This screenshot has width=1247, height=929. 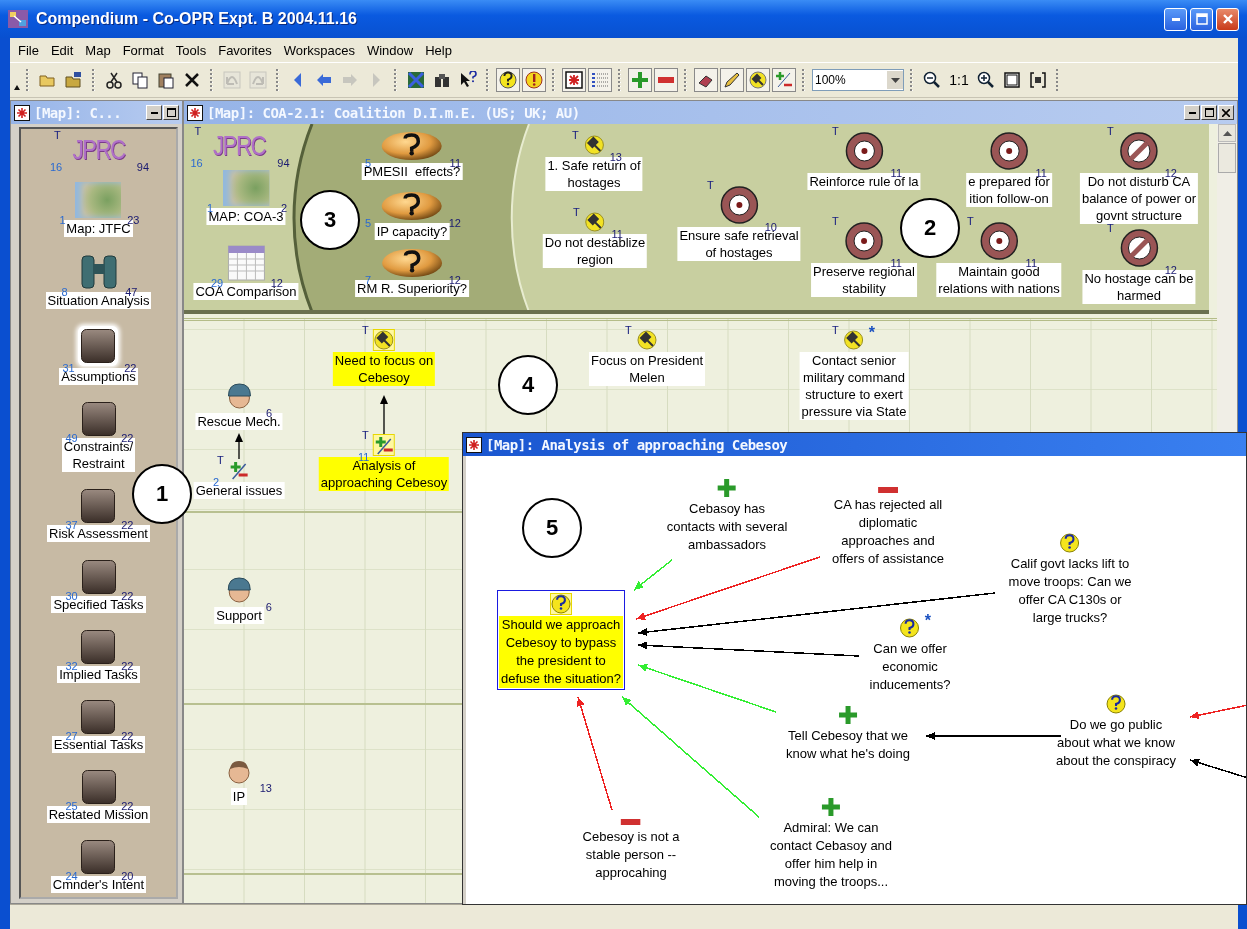 I want to click on scrollbar-thumb, so click(x=1227, y=158).